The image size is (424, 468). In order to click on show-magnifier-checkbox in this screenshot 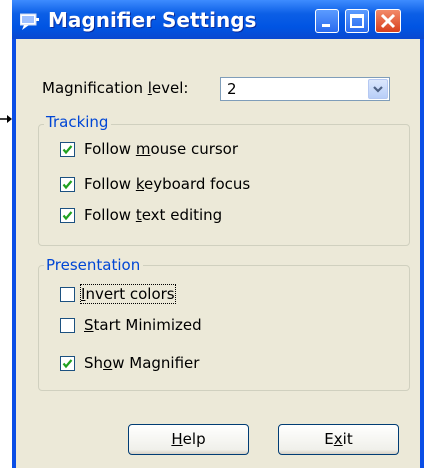, I will do `click(67, 363)`.